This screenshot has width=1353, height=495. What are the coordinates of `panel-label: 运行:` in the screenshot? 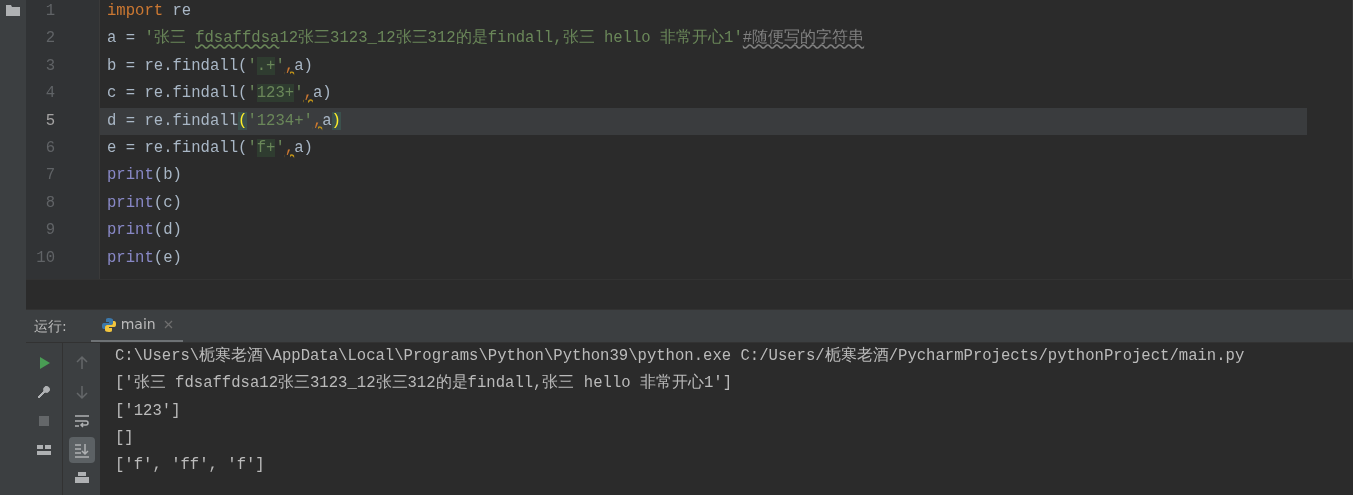 It's located at (50, 326).